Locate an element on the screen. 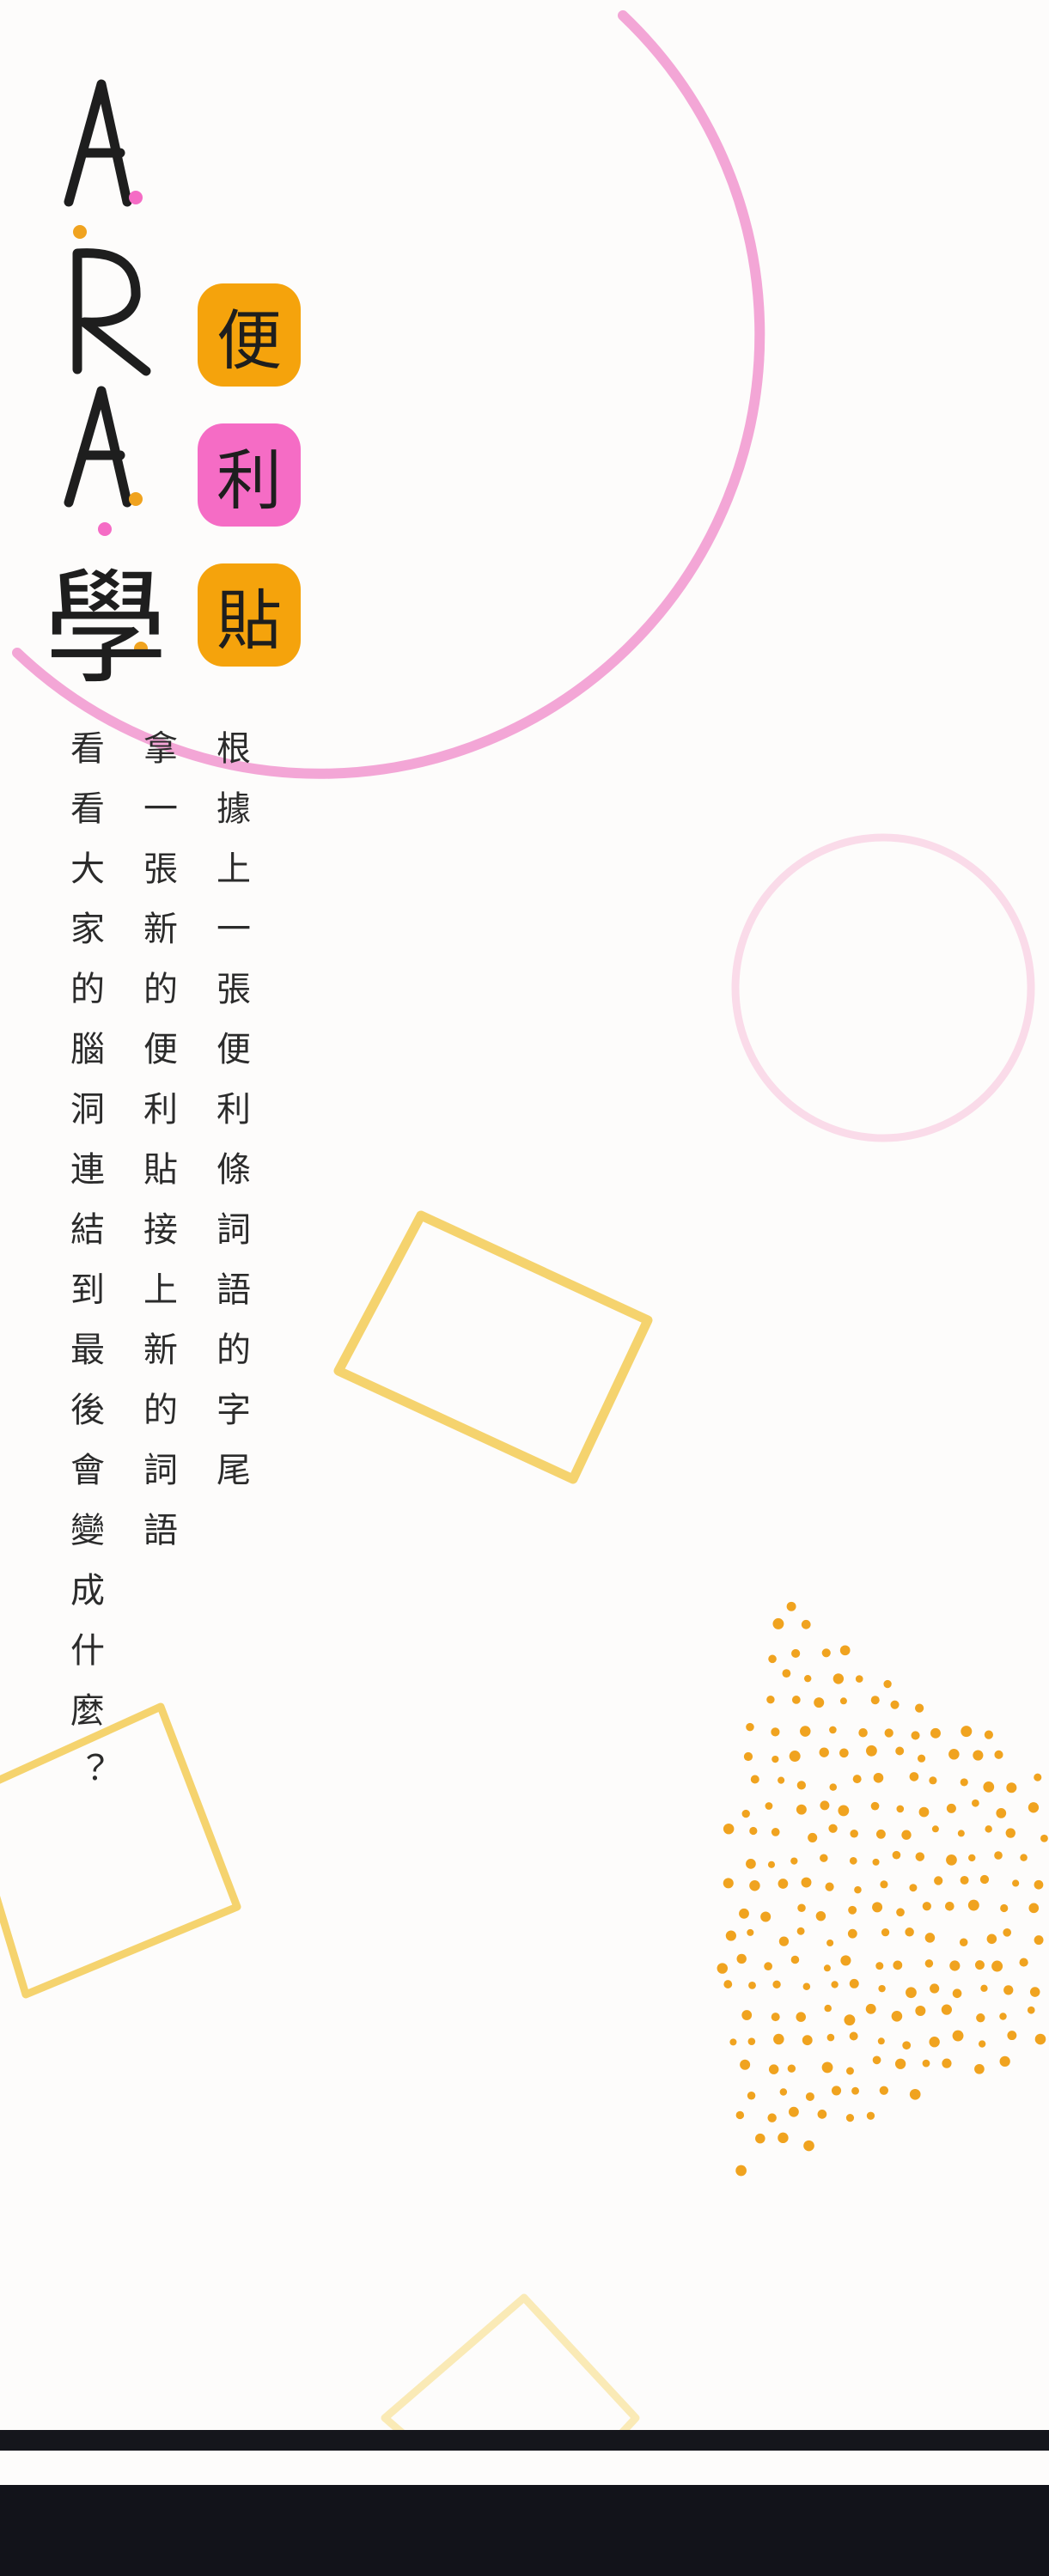 The height and width of the screenshot is (2576, 1049). instruction-step-3: 看看大家的腦洞連結到最後會變成什麼？ is located at coordinates (84, 1271).